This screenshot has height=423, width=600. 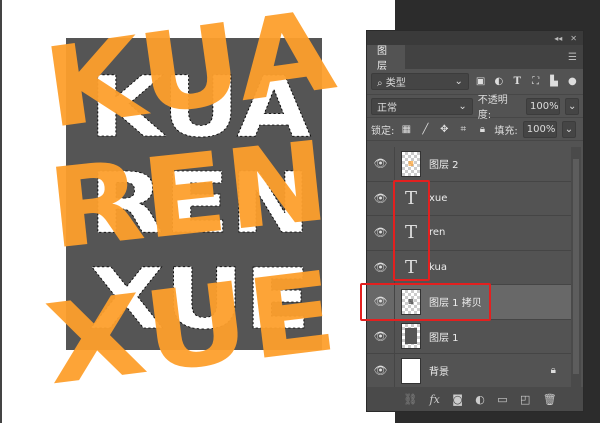 What do you see at coordinates (539, 129) in the screenshot?
I see `fill-input: 100%` at bounding box center [539, 129].